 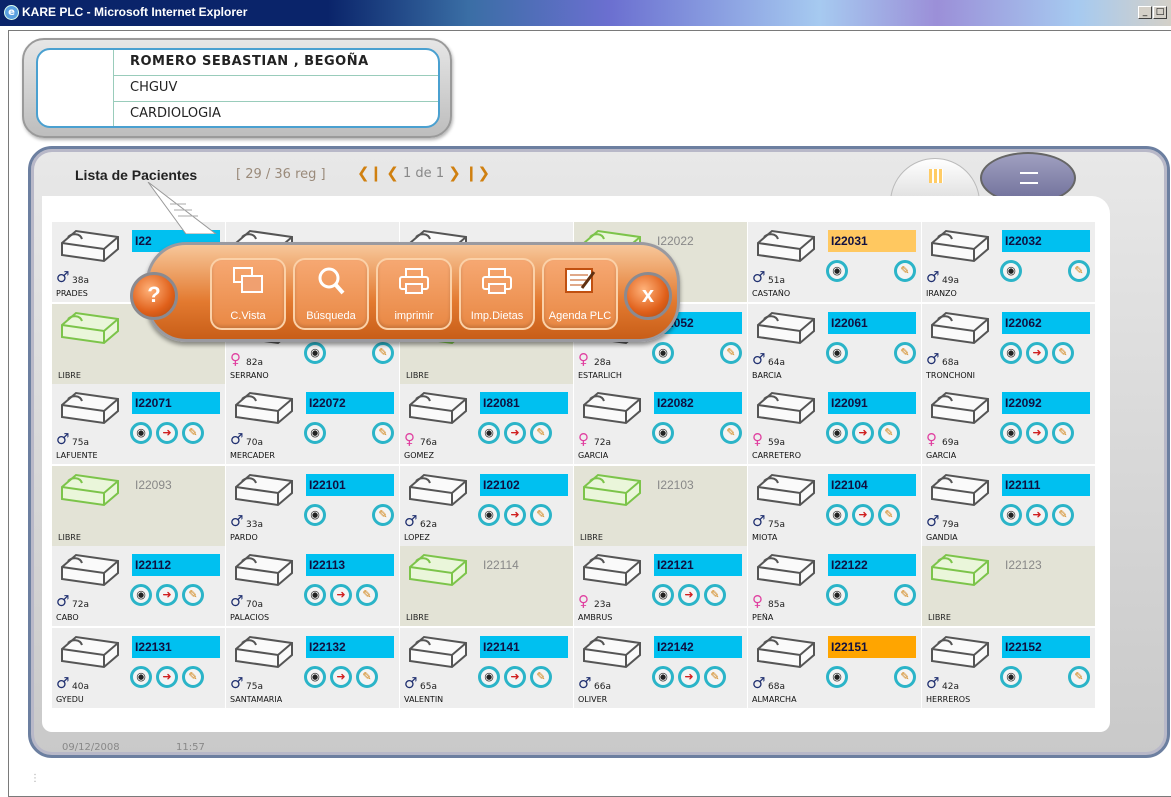 What do you see at coordinates (1160, 12) in the screenshot?
I see `maximize-button: □` at bounding box center [1160, 12].